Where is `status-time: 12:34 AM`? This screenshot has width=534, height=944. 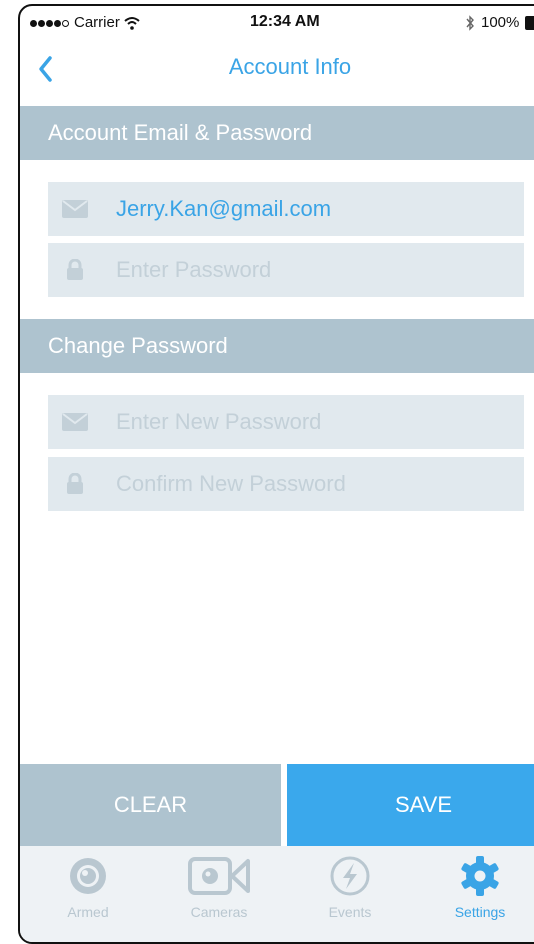 status-time: 12:34 AM is located at coordinates (285, 21).